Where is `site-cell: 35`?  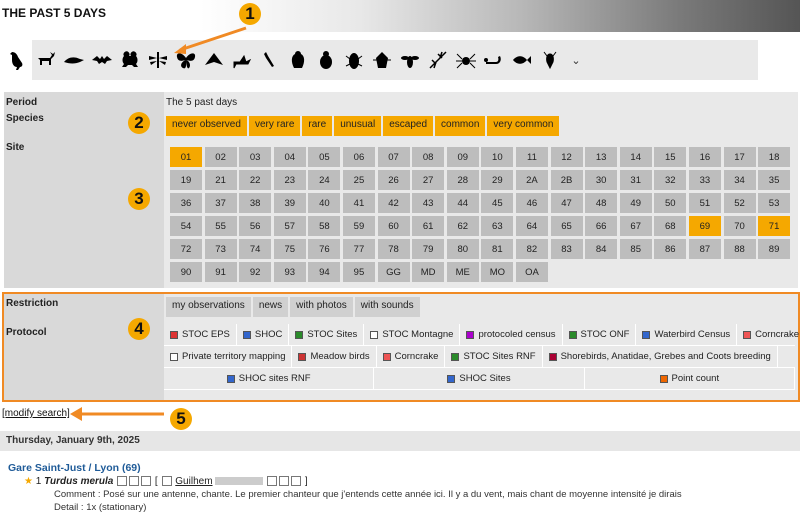 site-cell: 35 is located at coordinates (774, 180).